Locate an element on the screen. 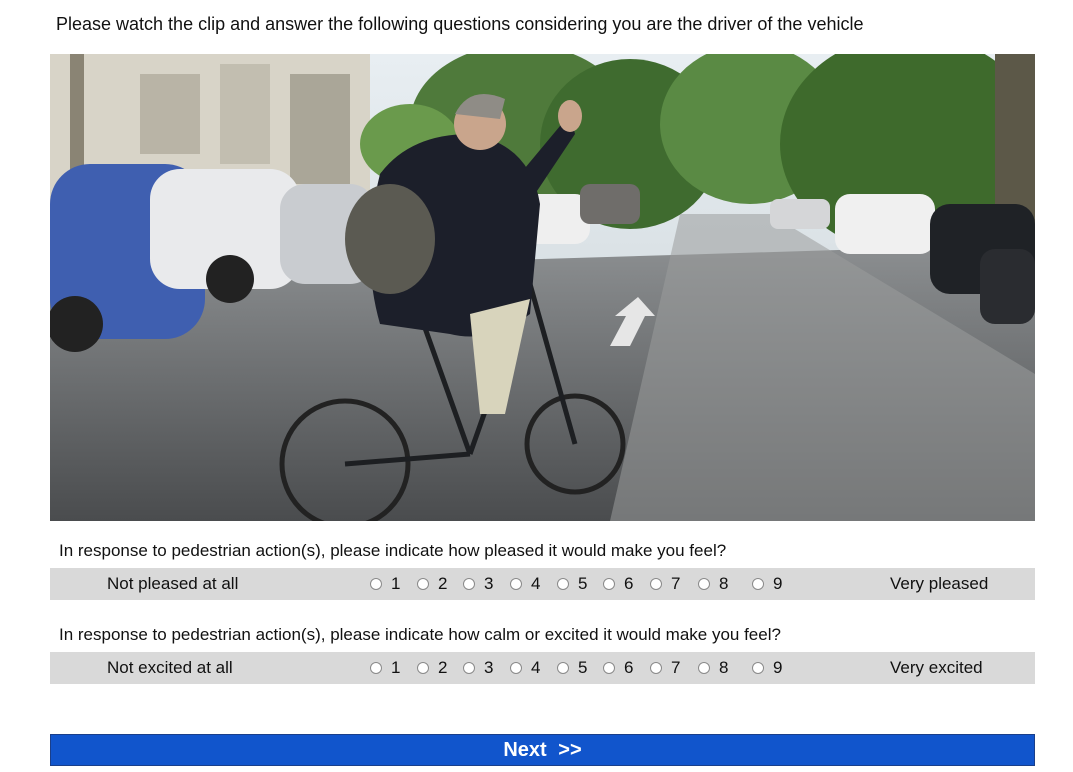 This screenshot has width=1073, height=772. question-1-option-8: 8 is located at coordinates (713, 584).